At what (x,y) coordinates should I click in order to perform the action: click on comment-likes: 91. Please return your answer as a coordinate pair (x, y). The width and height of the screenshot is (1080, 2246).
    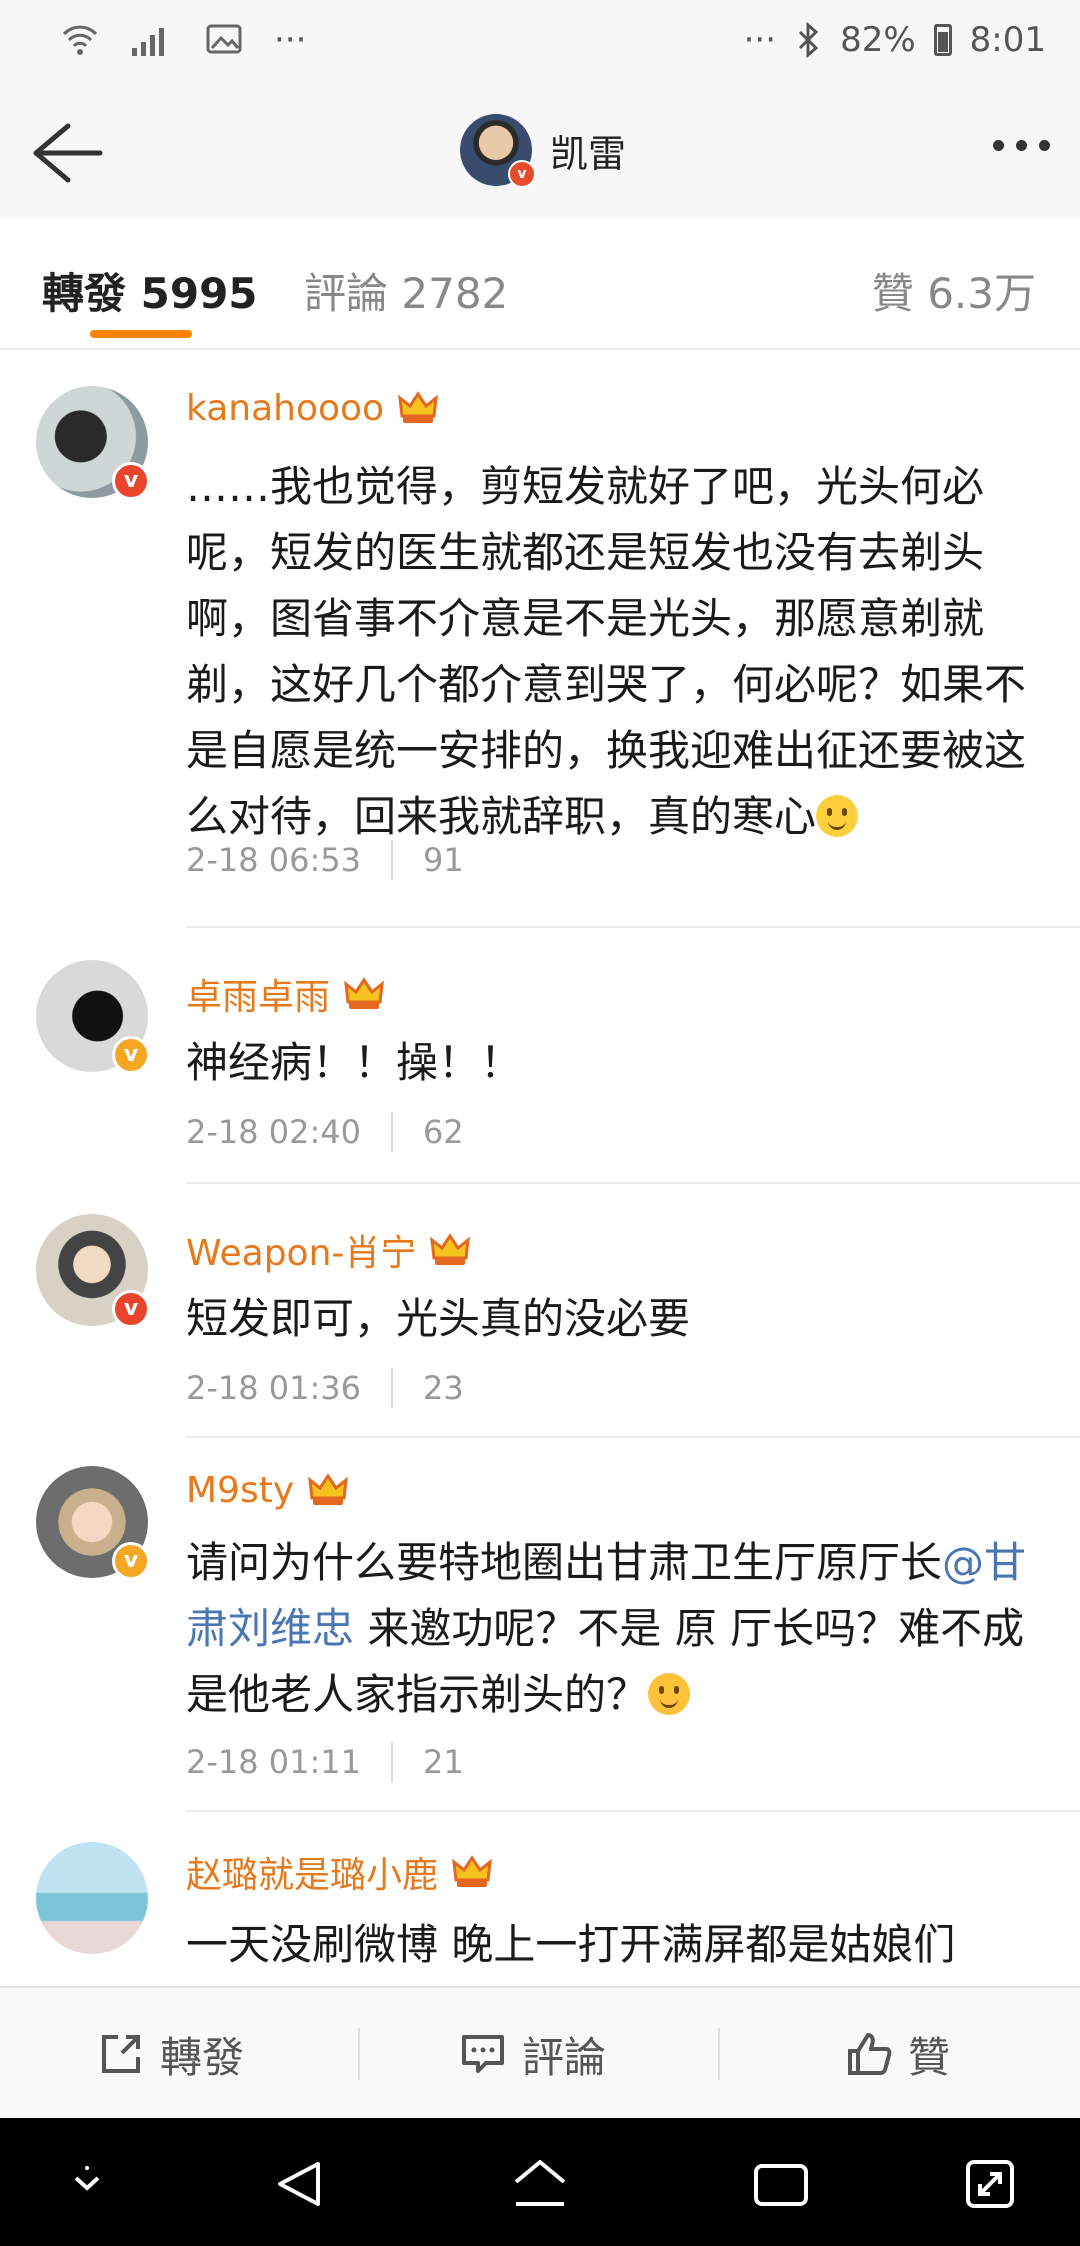
    Looking at the image, I should click on (443, 860).